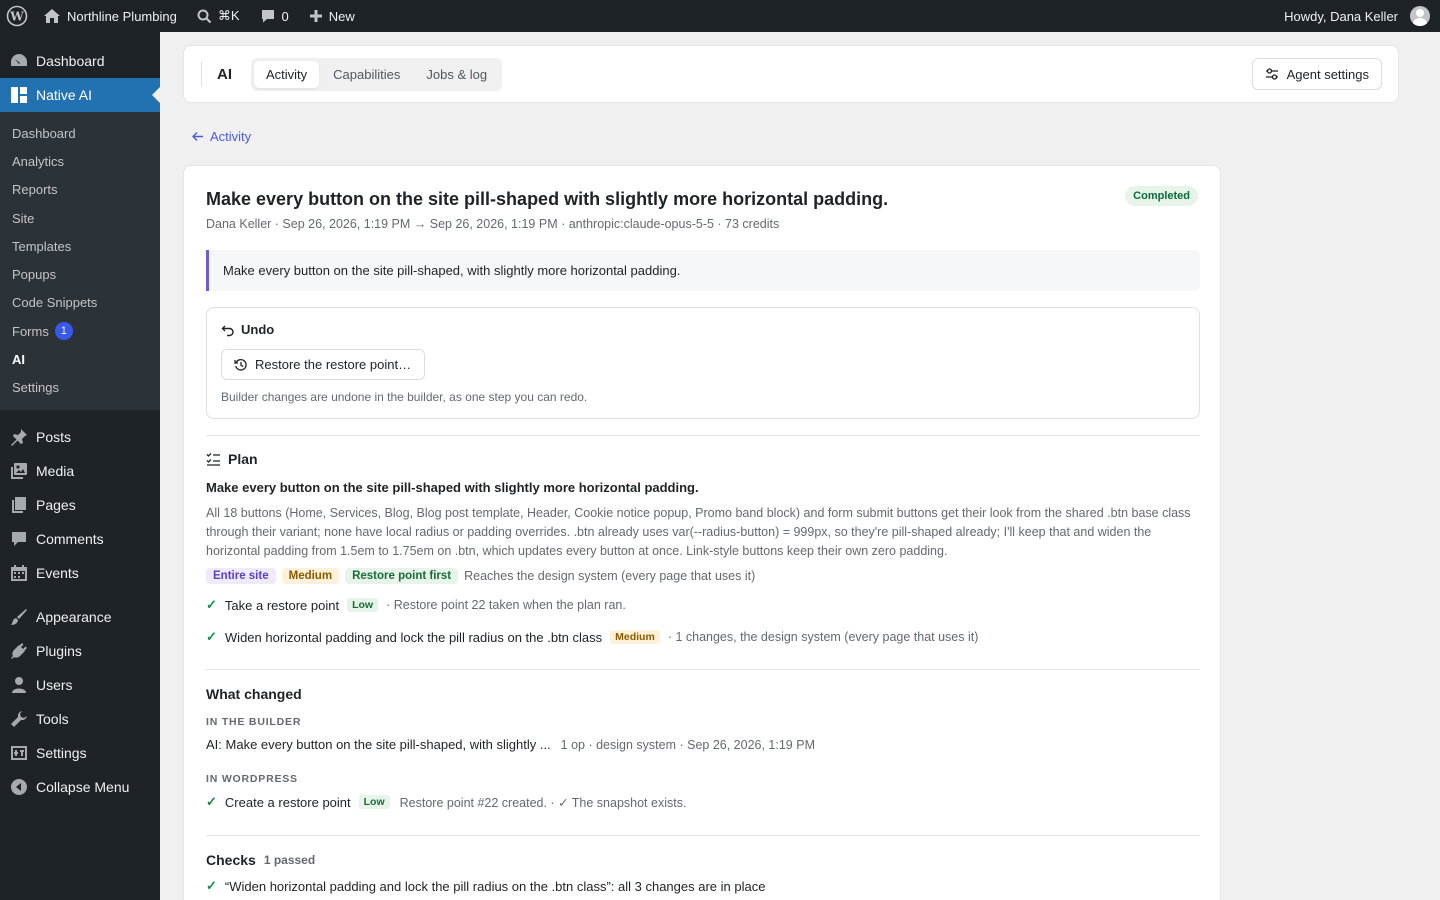 Image resolution: width=1440 pixels, height=900 pixels. What do you see at coordinates (80, 274) in the screenshot?
I see `submenu-popups: Popups` at bounding box center [80, 274].